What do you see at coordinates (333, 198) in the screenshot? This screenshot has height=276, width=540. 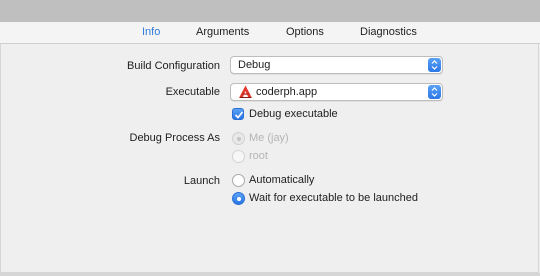 I see `launch-wait-label: Wait for executable to be launched` at bounding box center [333, 198].